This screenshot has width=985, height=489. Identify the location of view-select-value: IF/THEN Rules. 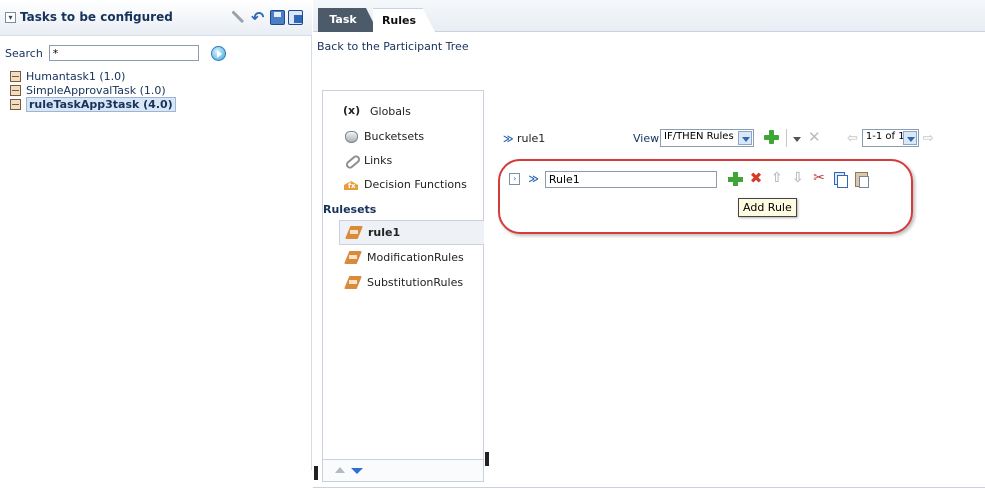
(699, 136).